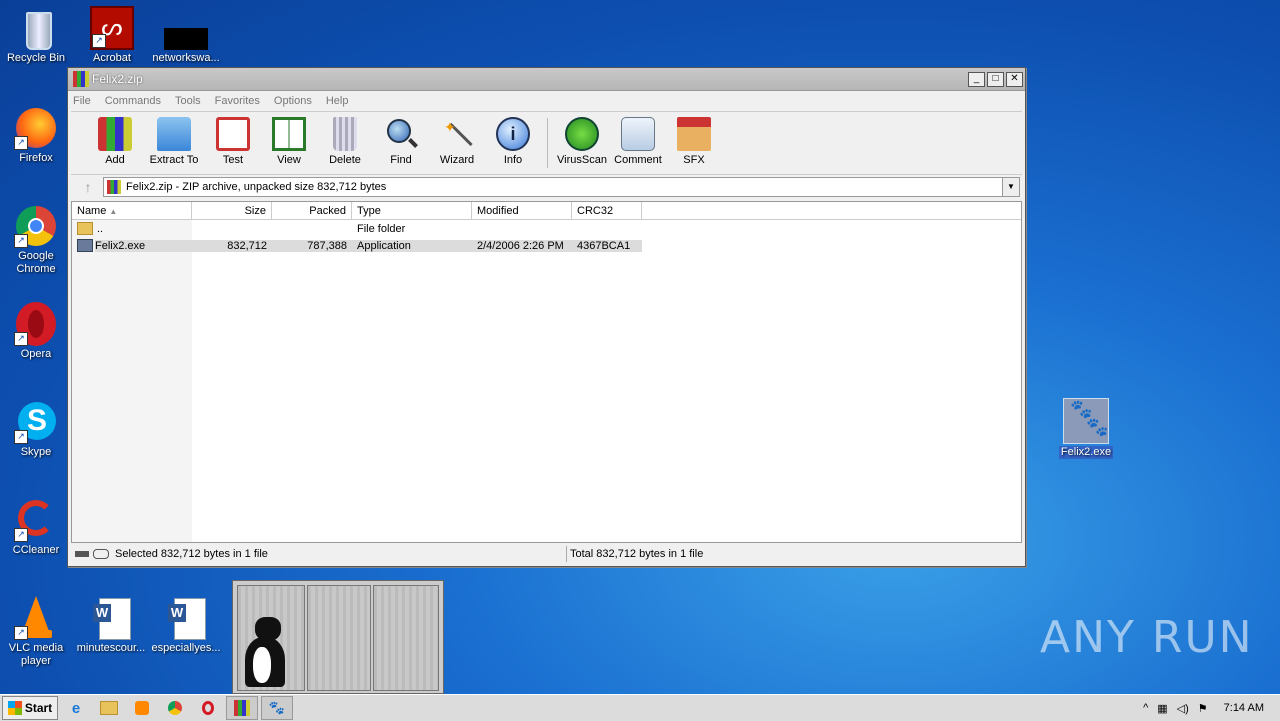 Image resolution: width=1280 pixels, height=721 pixels. I want to click on menu-favorites: Favorites, so click(237, 101).